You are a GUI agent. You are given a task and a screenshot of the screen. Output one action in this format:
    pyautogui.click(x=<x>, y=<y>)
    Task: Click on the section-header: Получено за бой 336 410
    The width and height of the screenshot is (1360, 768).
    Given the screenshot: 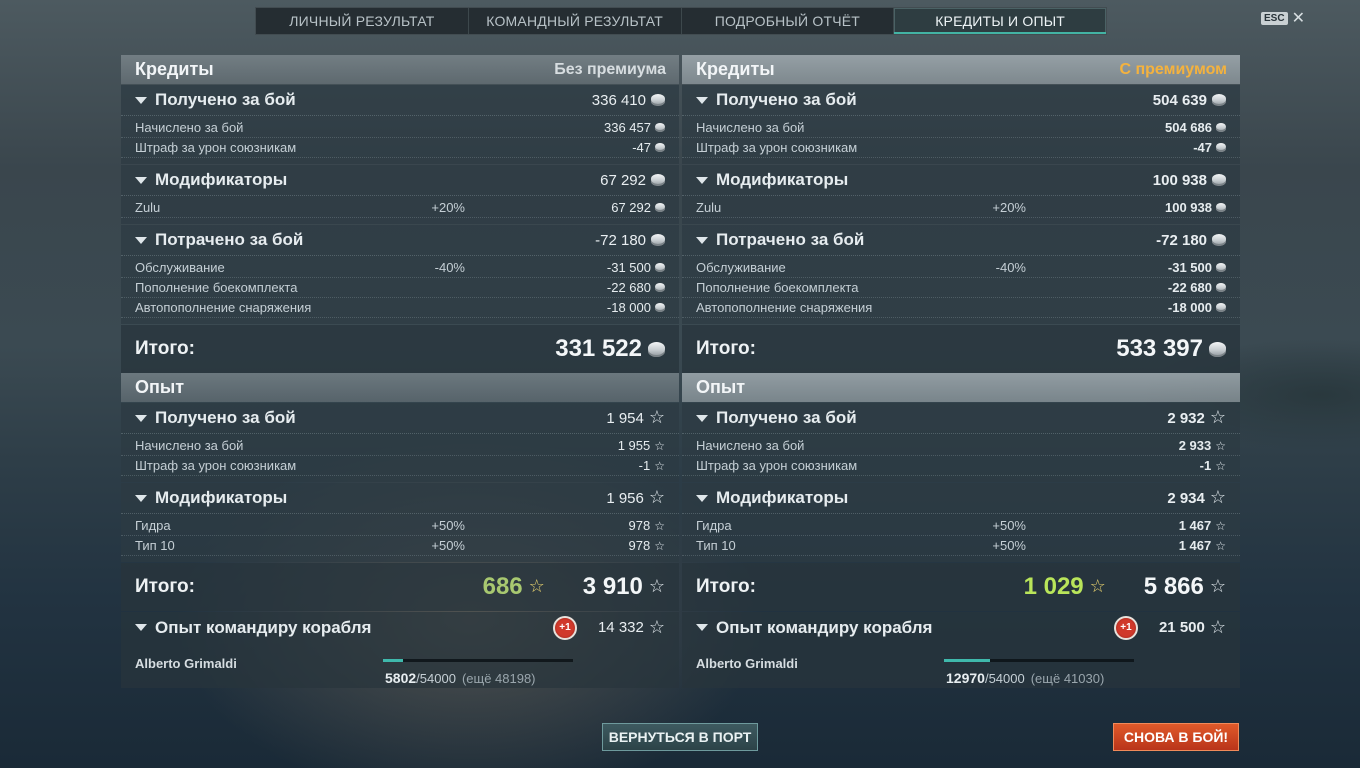 What is the action you would take?
    pyautogui.click(x=400, y=100)
    